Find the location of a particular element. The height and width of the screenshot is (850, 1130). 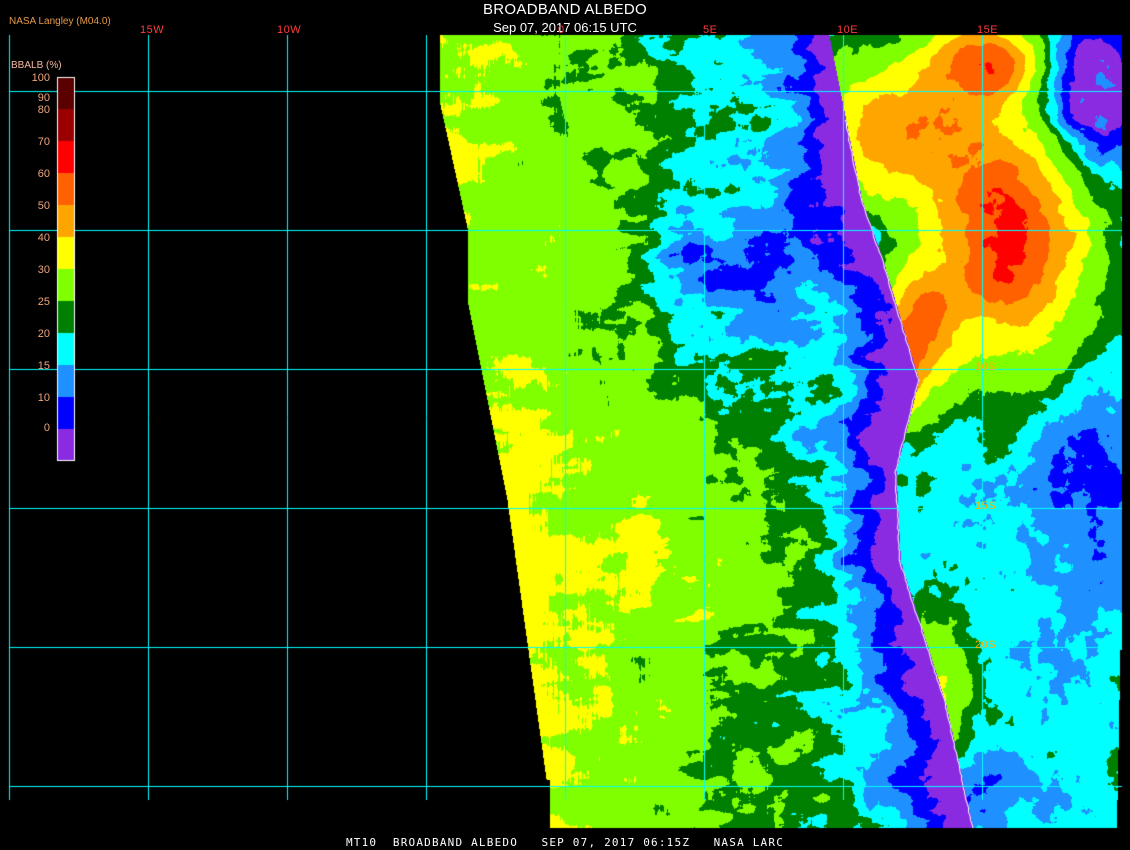

legend-label: 70 is located at coordinates (43, 142).